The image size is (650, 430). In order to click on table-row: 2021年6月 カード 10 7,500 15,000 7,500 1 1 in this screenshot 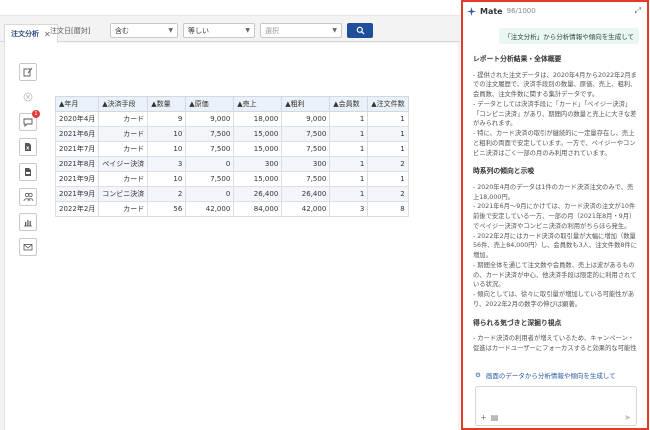, I will do `click(231, 134)`.